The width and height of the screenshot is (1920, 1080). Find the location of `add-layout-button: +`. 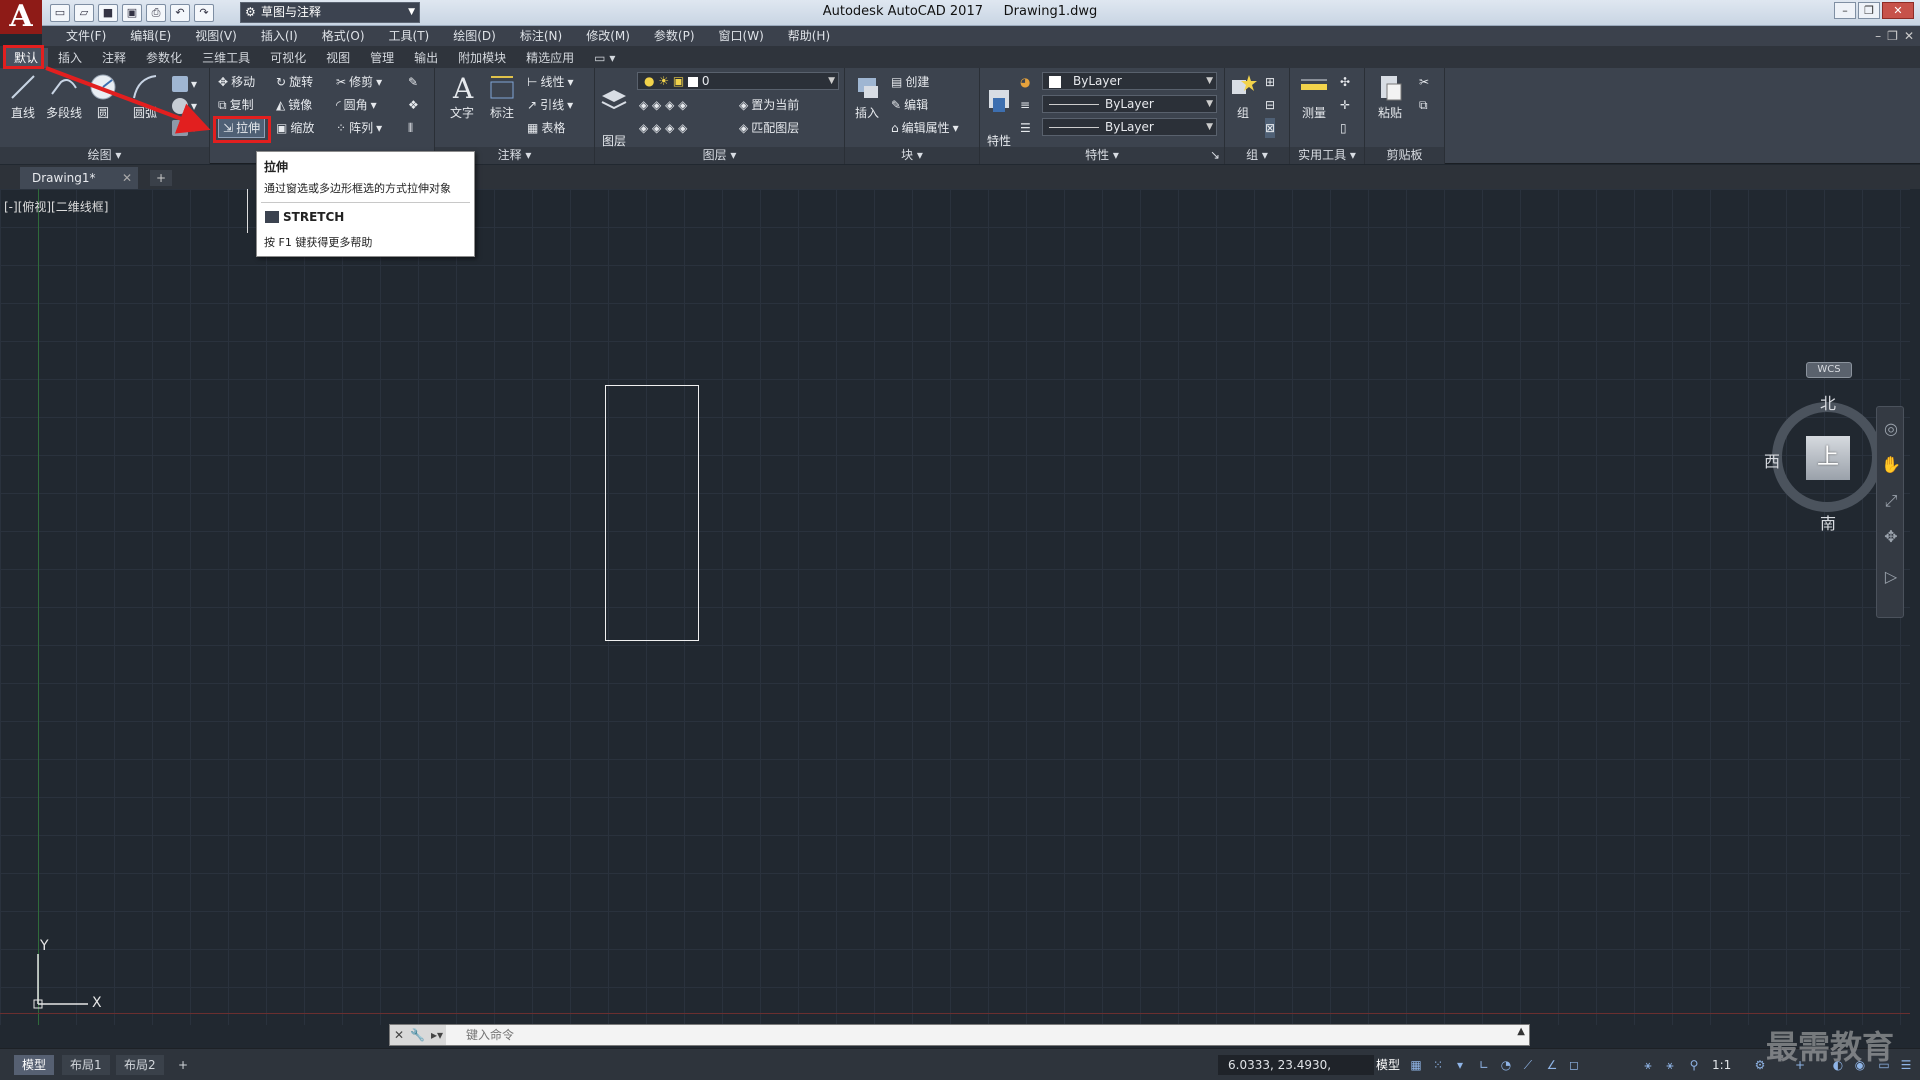

add-layout-button: + is located at coordinates (183, 1065).